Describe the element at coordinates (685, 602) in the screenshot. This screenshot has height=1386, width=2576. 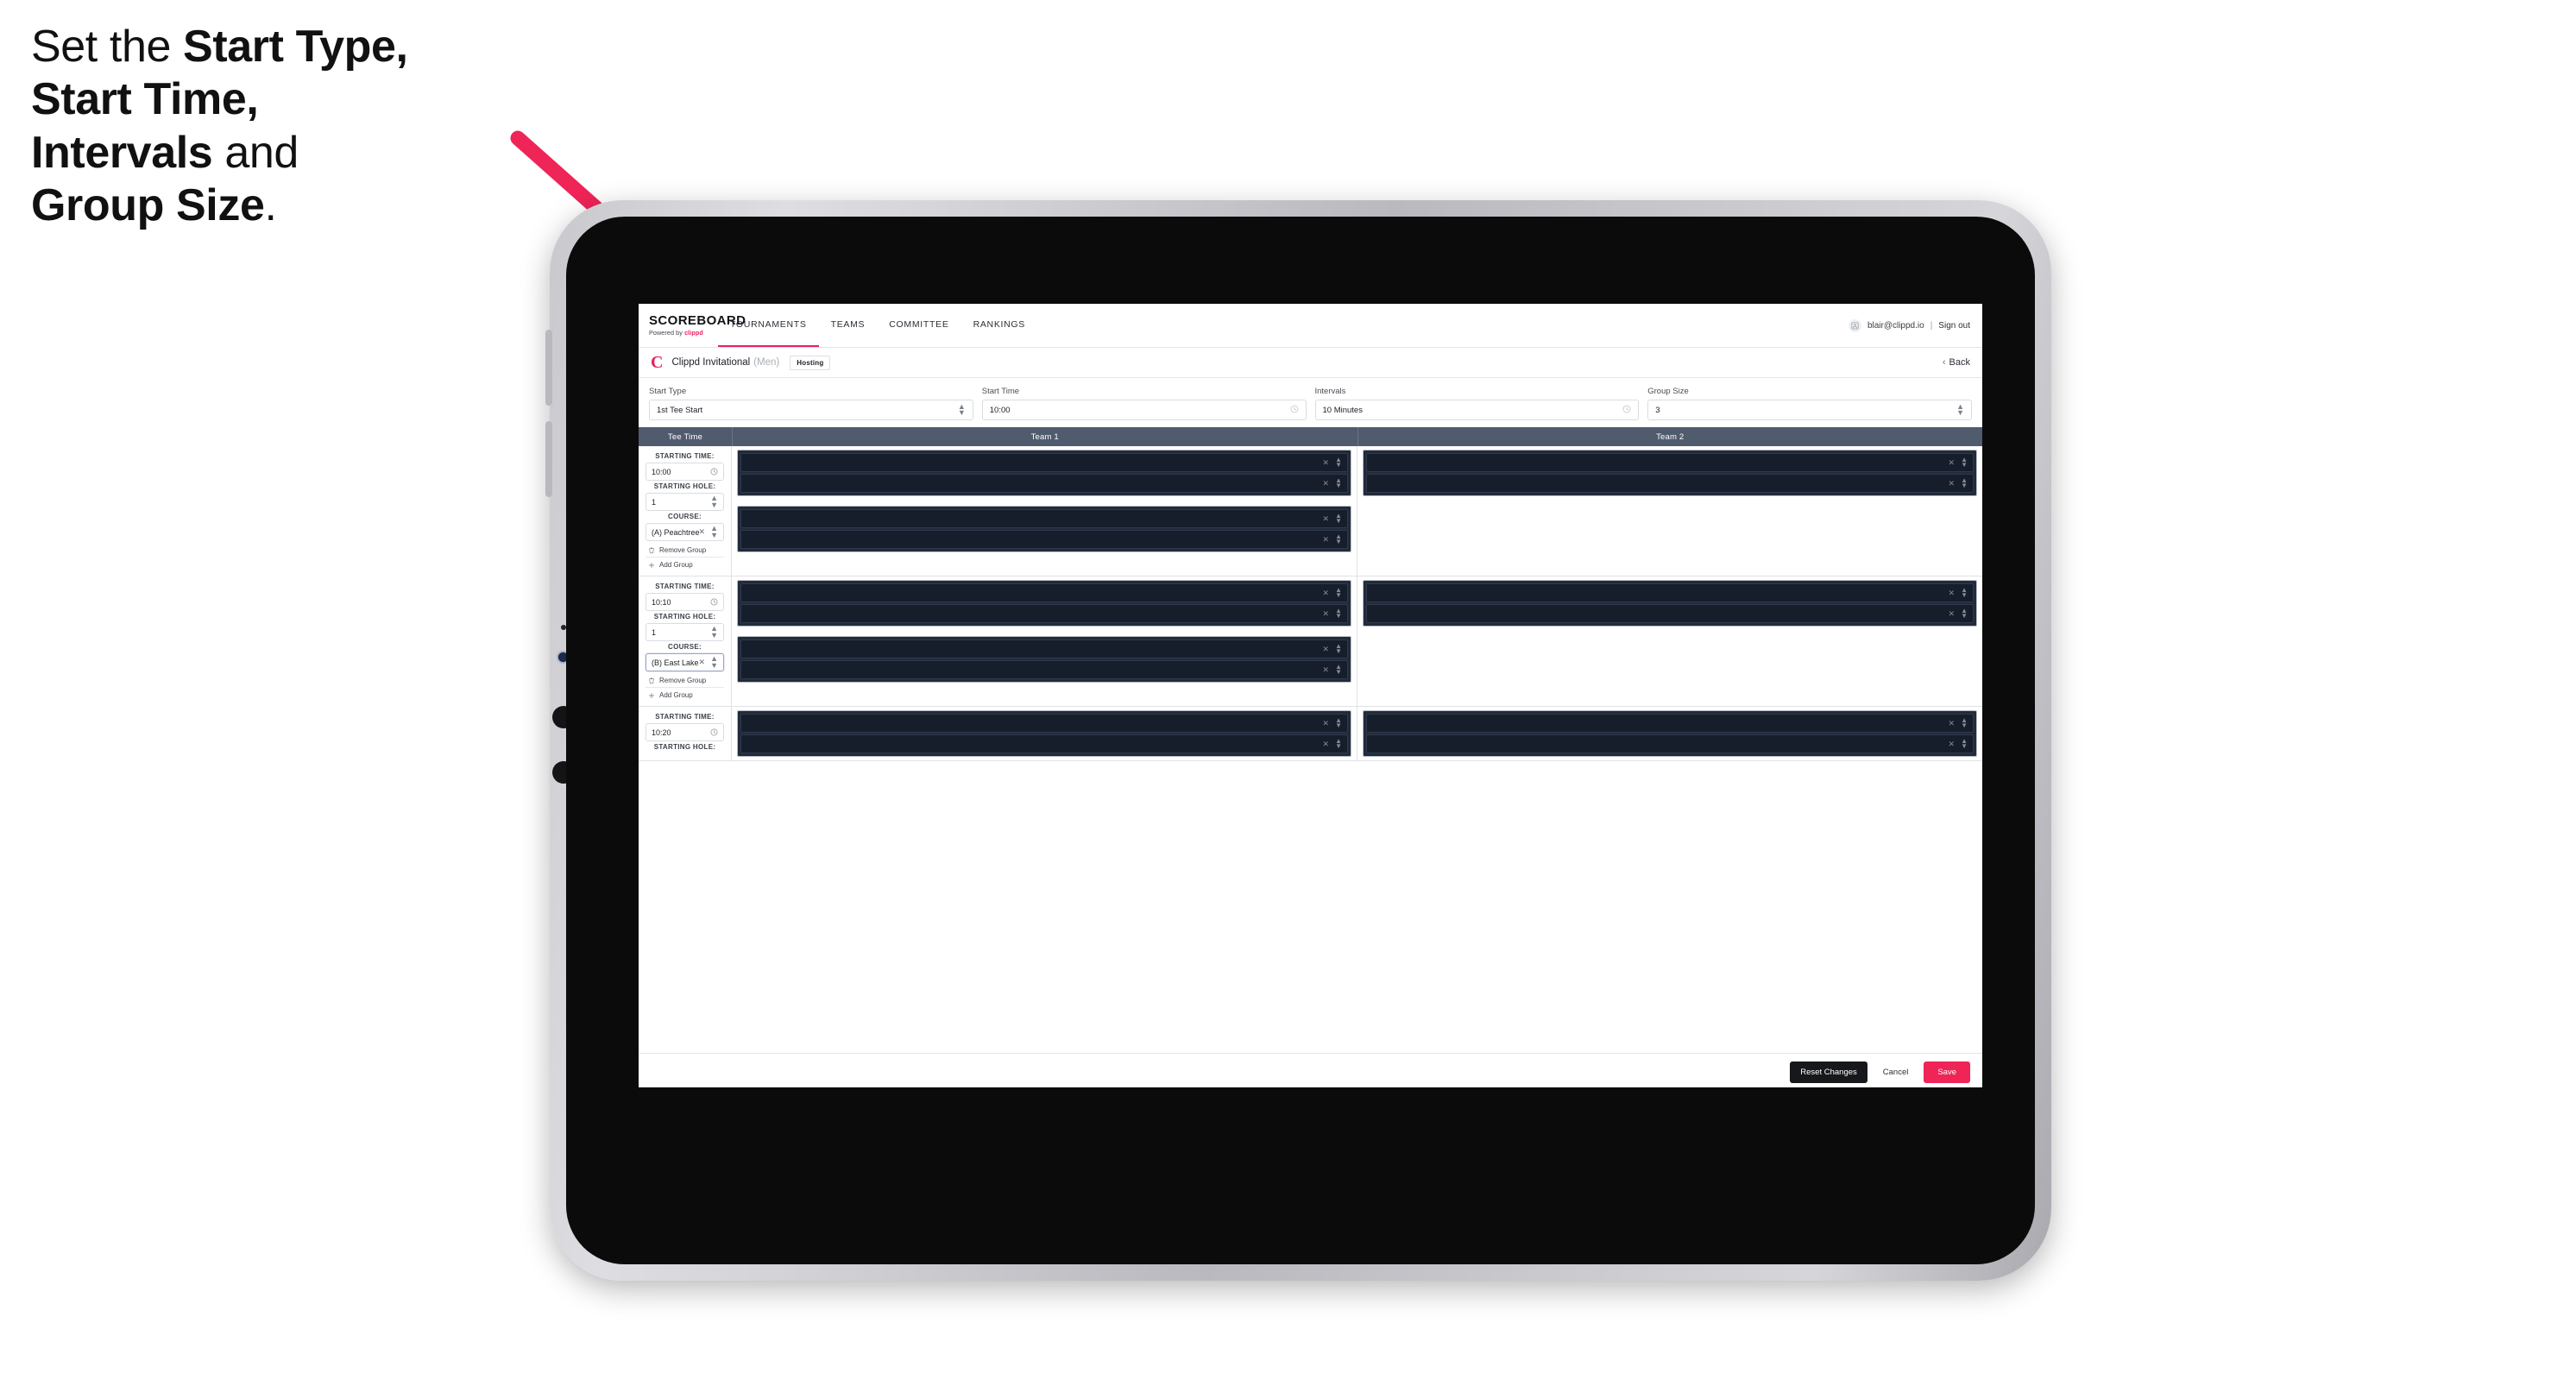
I see `starting-time-input: 10:10` at that location.